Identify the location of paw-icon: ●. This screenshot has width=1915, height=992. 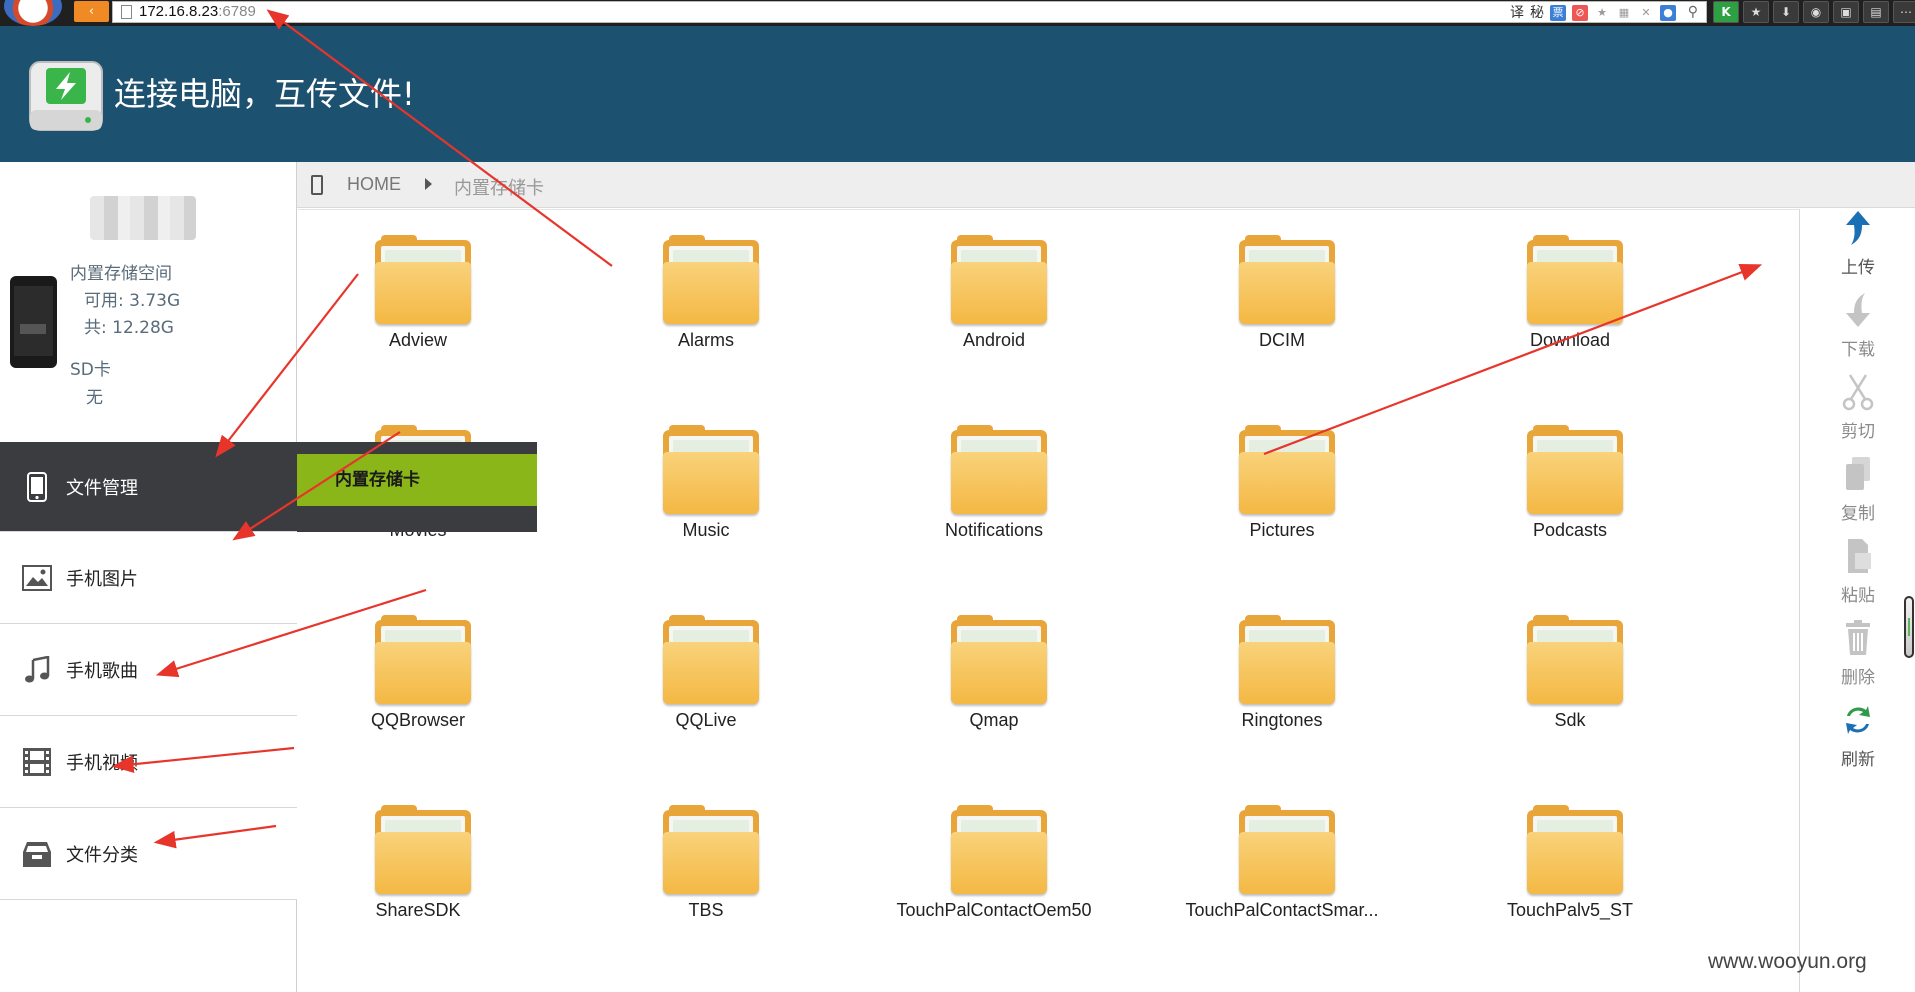
(1668, 13).